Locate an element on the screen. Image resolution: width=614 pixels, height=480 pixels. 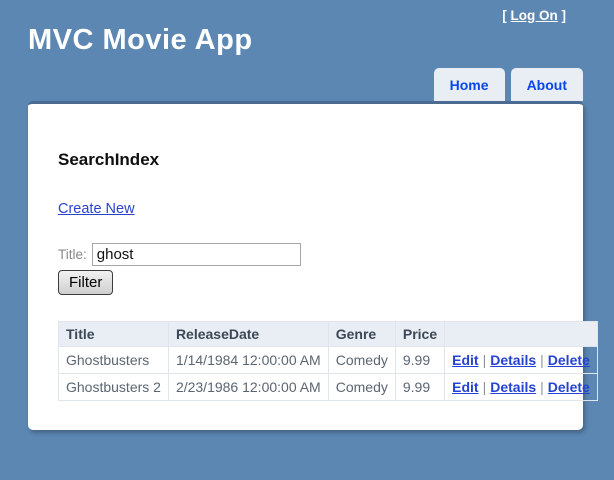
search-filter-form: Title: Filter is located at coordinates (306, 269).